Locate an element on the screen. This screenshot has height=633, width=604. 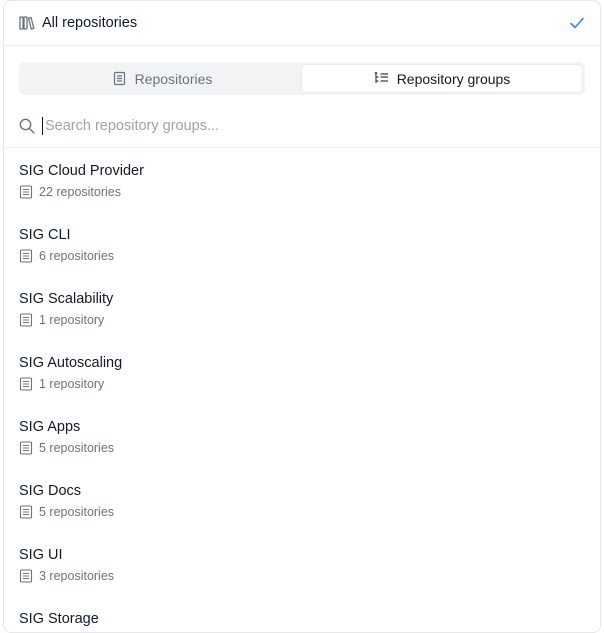
tab-repository-groups: Repository groups is located at coordinates (442, 78).